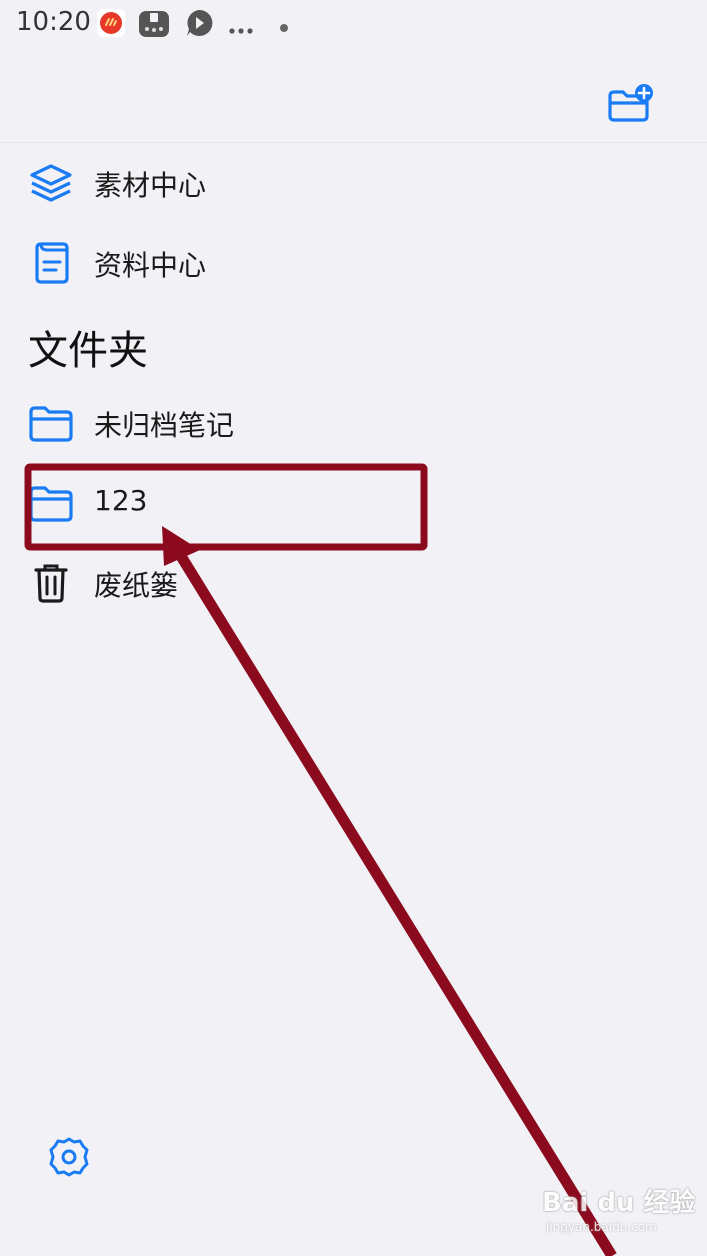  I want to click on gear-icon, so click(69, 1157).